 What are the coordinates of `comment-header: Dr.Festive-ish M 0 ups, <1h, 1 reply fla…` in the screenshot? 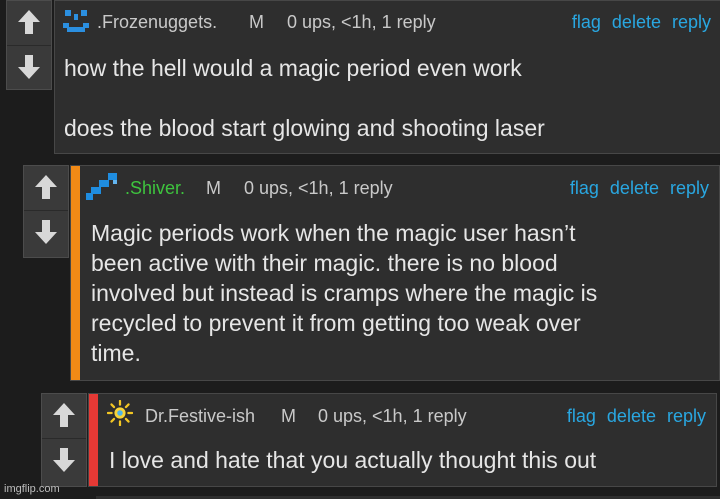 It's located at (402, 414).